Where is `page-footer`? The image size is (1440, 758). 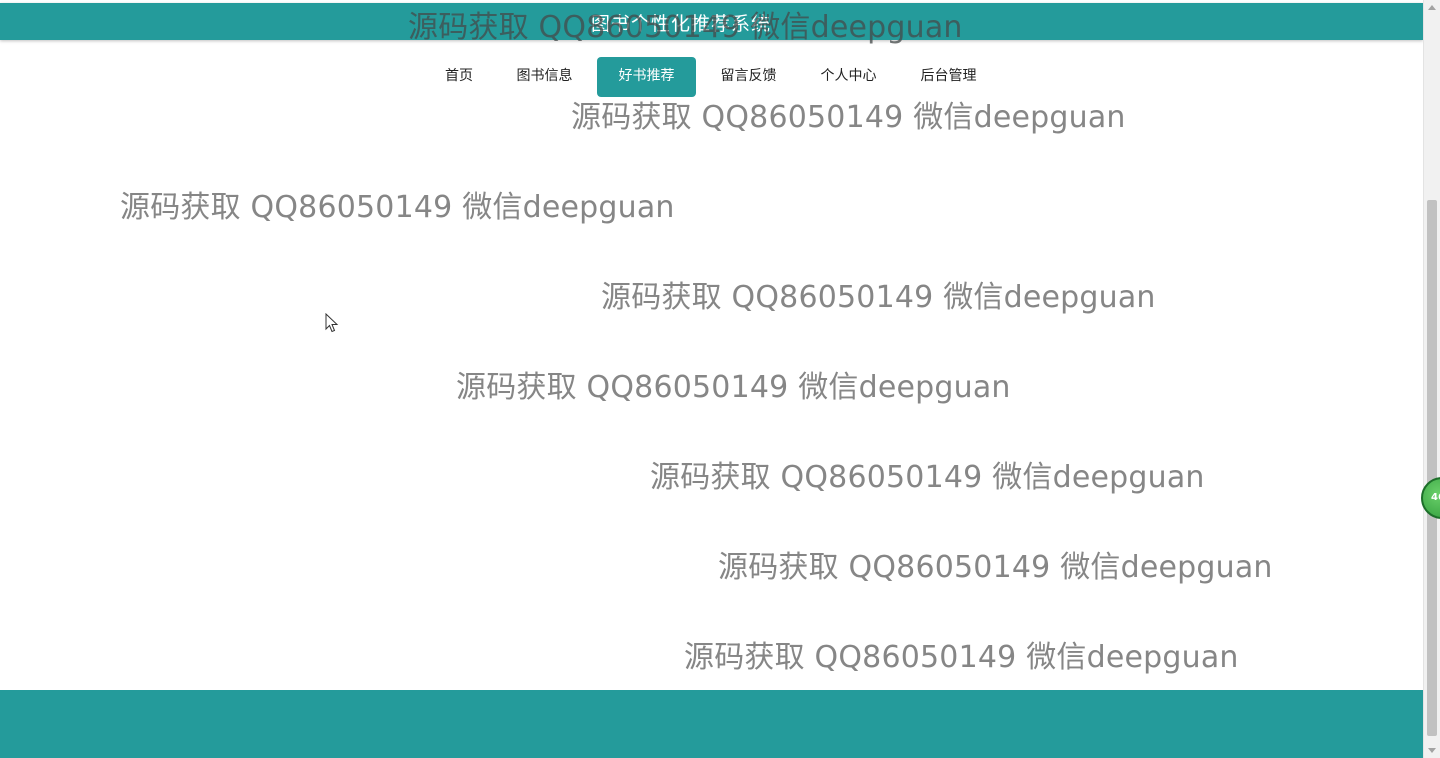 page-footer is located at coordinates (711, 724).